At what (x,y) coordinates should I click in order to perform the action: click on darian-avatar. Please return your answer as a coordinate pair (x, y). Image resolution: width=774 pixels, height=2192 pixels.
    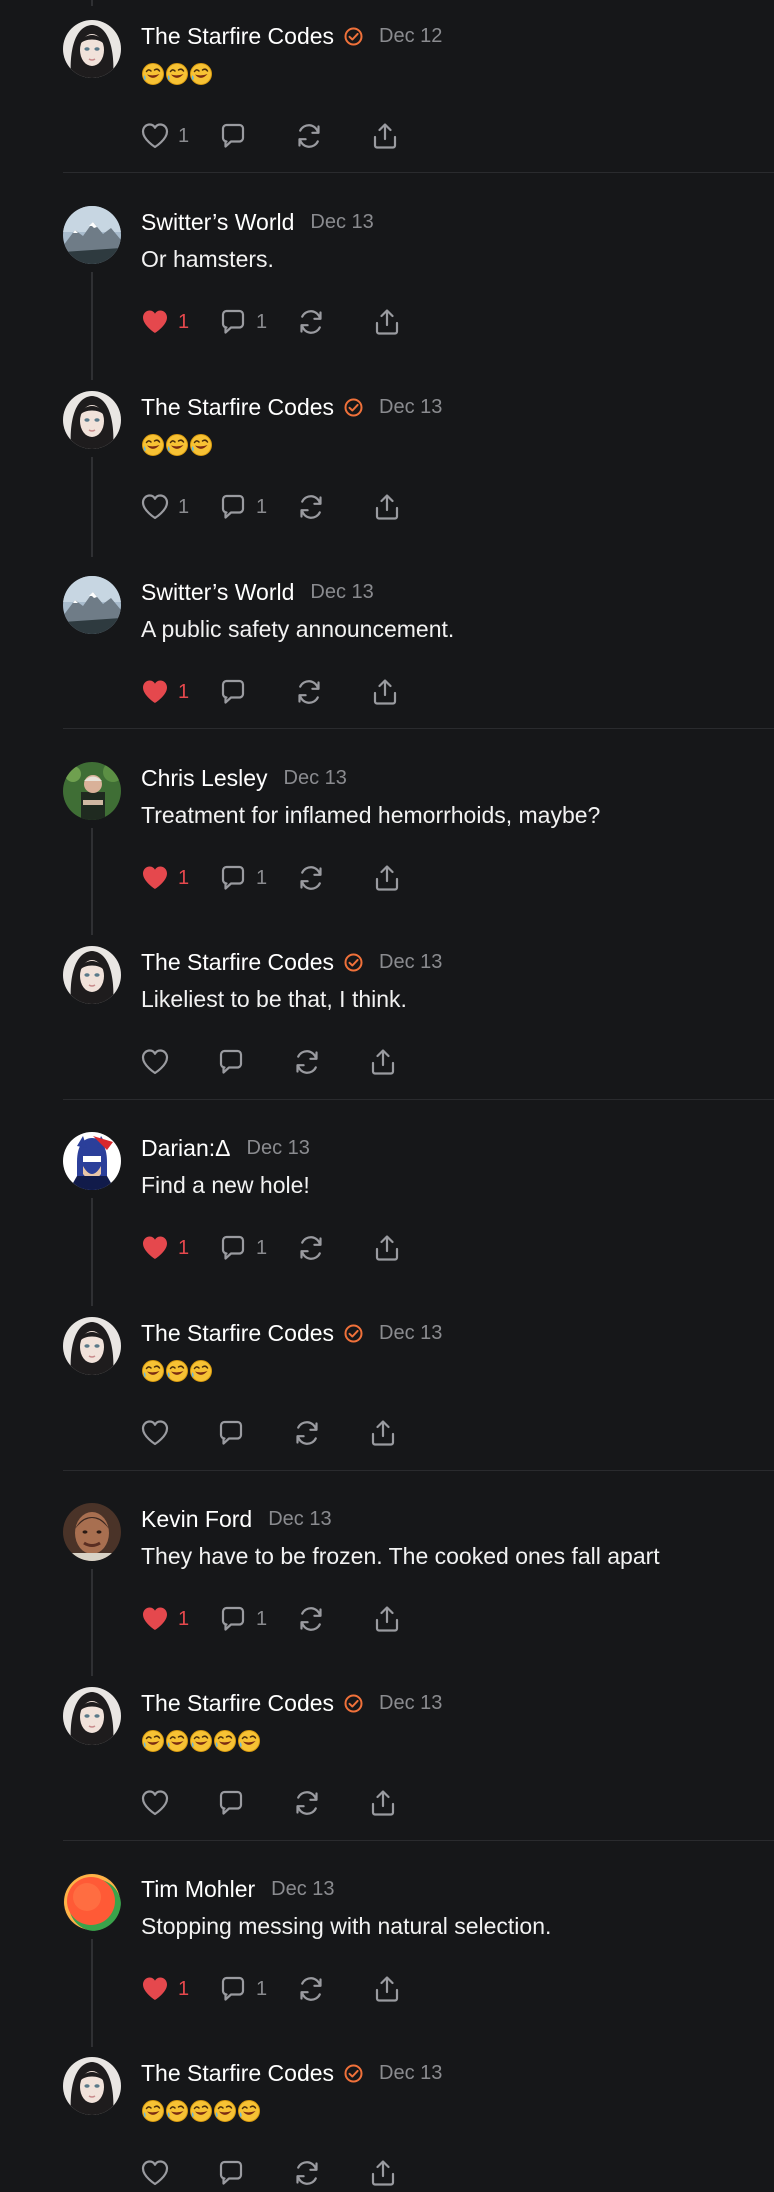
    Looking at the image, I should click on (92, 1161).